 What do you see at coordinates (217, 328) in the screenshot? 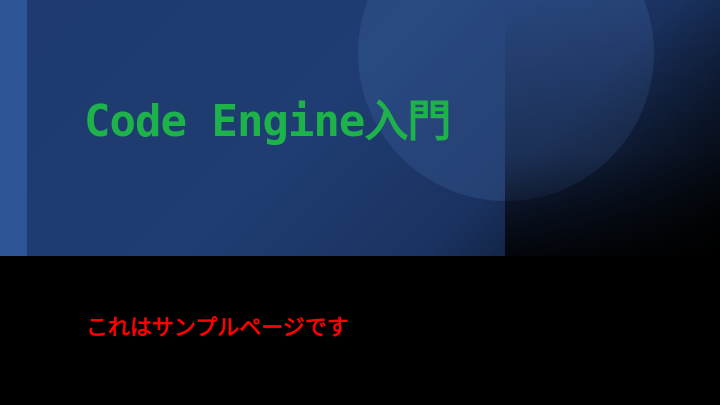
I see `slide-body-text: これはサンプルページです` at bounding box center [217, 328].